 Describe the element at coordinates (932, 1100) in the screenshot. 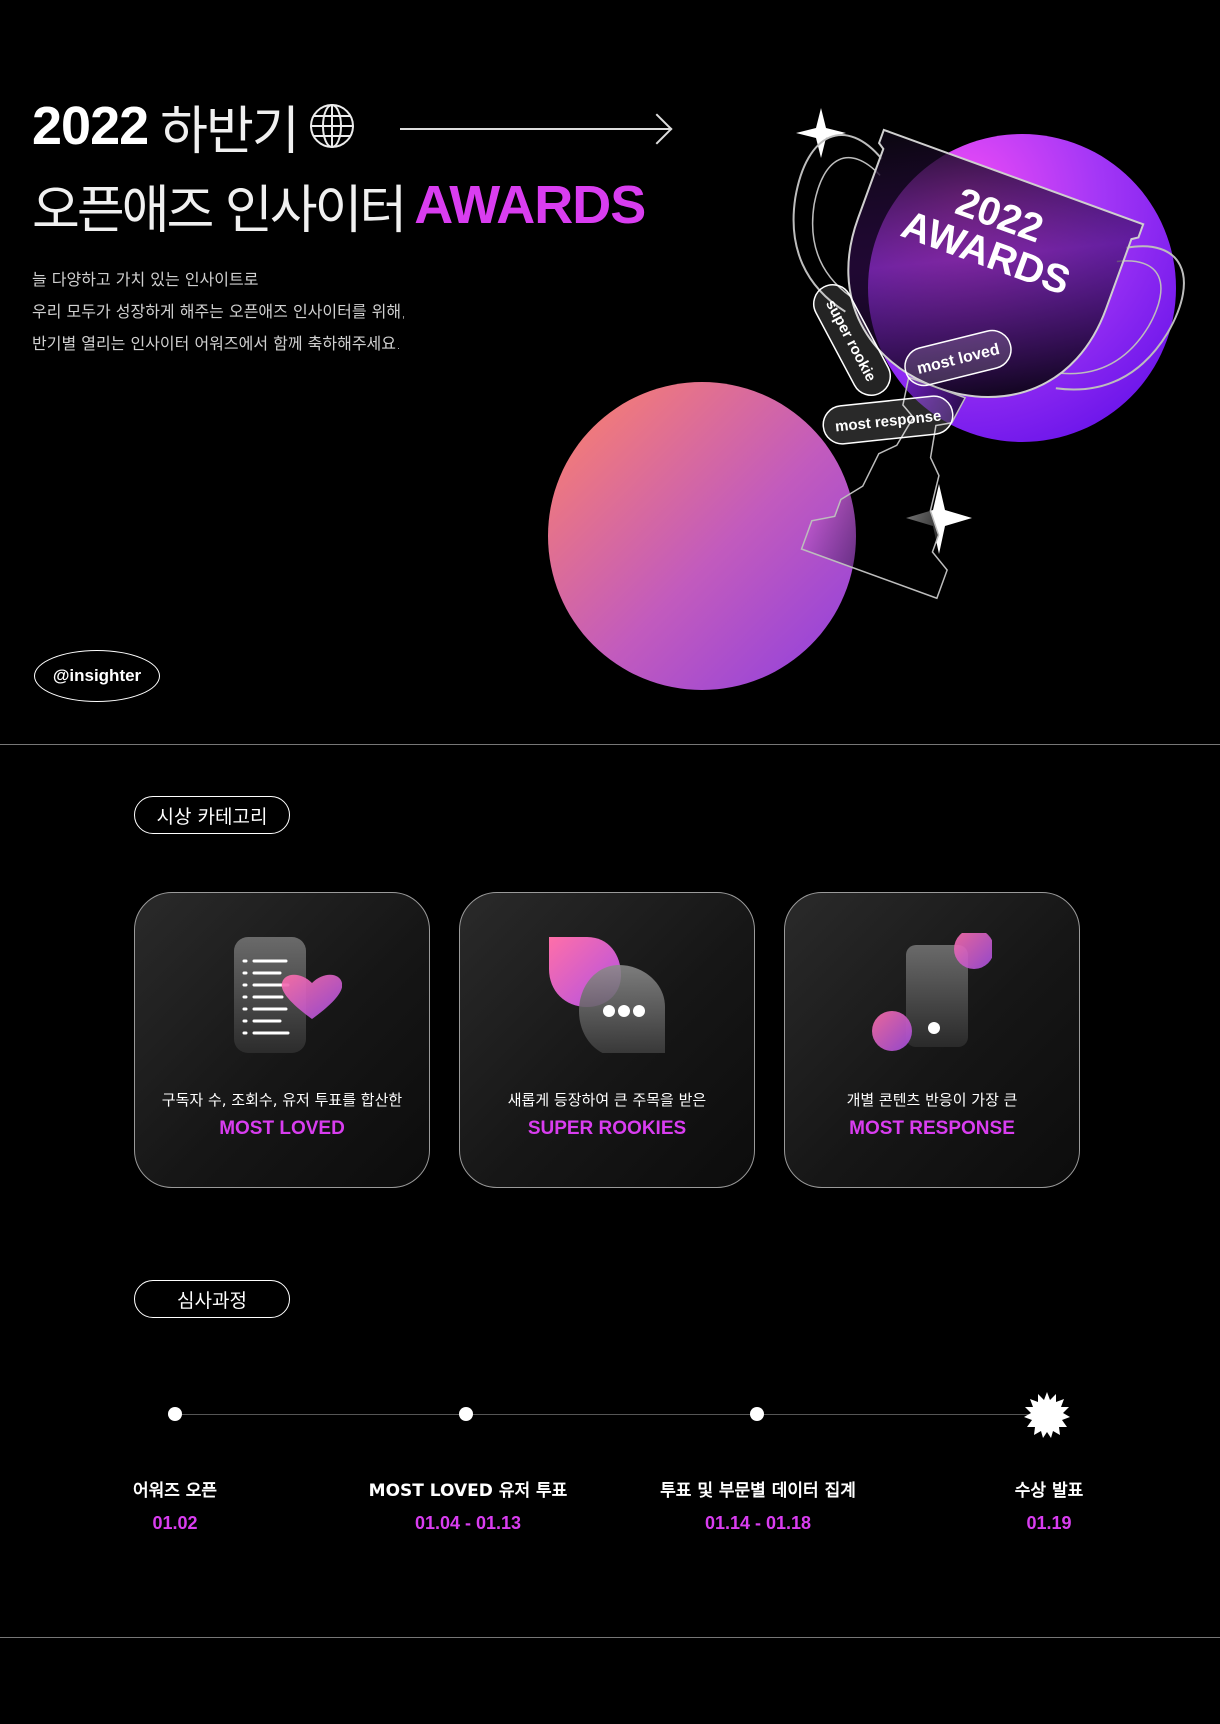

I see `card-description: 개별 콘텐츠 반응이 가장 큰` at that location.